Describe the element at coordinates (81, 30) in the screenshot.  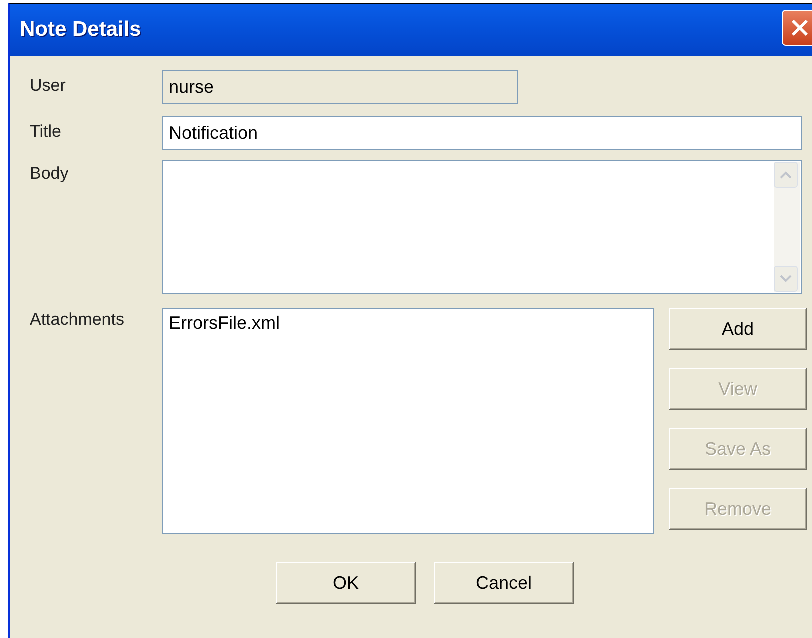
I see `window-title: Note Details` at that location.